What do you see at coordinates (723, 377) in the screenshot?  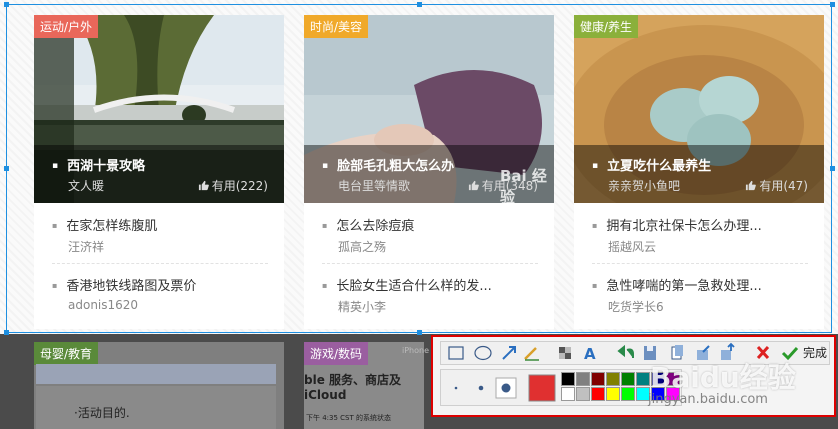 I see `baidu-watermark: Baidu经验` at bounding box center [723, 377].